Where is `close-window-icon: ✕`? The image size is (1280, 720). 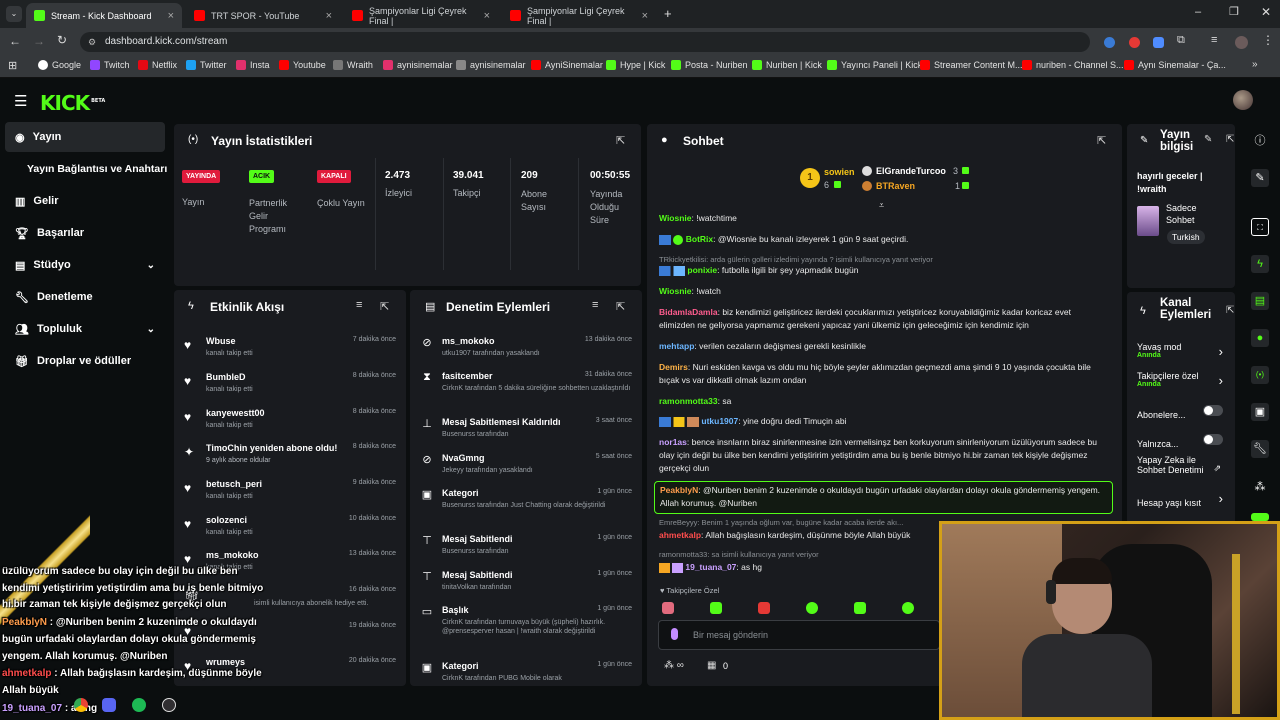 close-window-icon: ✕ is located at coordinates (1266, 12).